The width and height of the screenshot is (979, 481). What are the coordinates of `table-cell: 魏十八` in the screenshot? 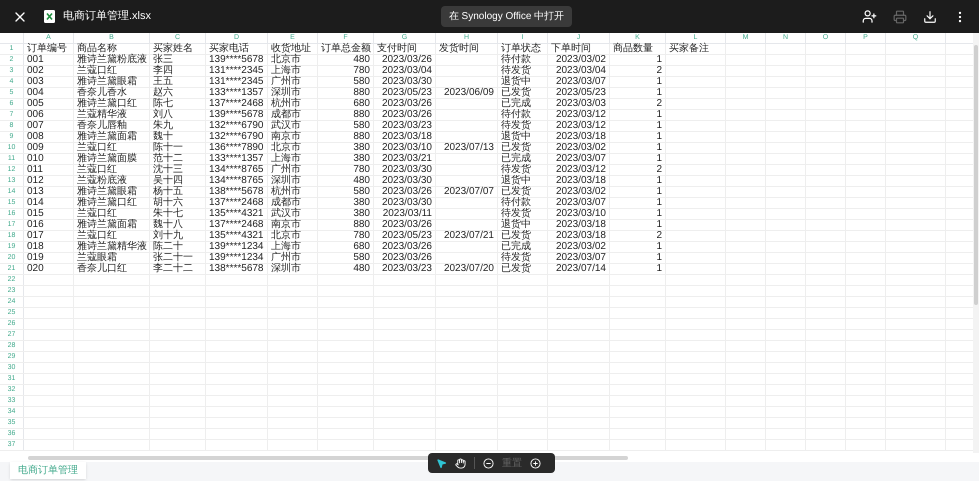 It's located at (168, 225).